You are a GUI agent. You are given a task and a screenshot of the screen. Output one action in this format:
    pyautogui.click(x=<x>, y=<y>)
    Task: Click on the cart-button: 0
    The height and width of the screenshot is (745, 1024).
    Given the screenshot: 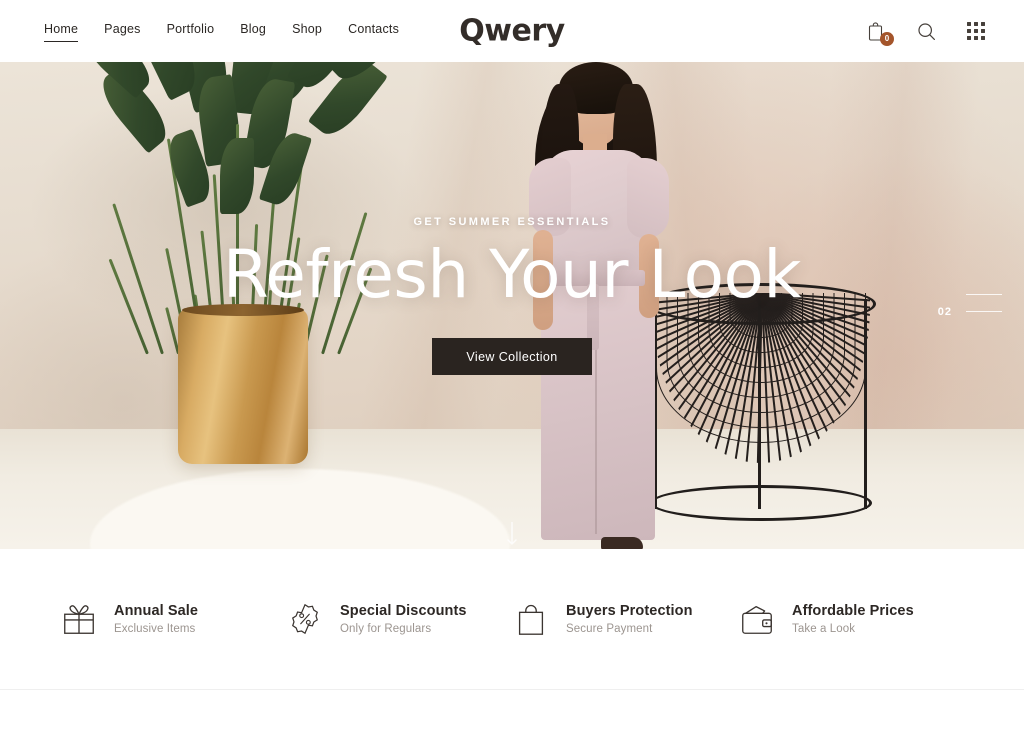 What is the action you would take?
    pyautogui.click(x=879, y=32)
    